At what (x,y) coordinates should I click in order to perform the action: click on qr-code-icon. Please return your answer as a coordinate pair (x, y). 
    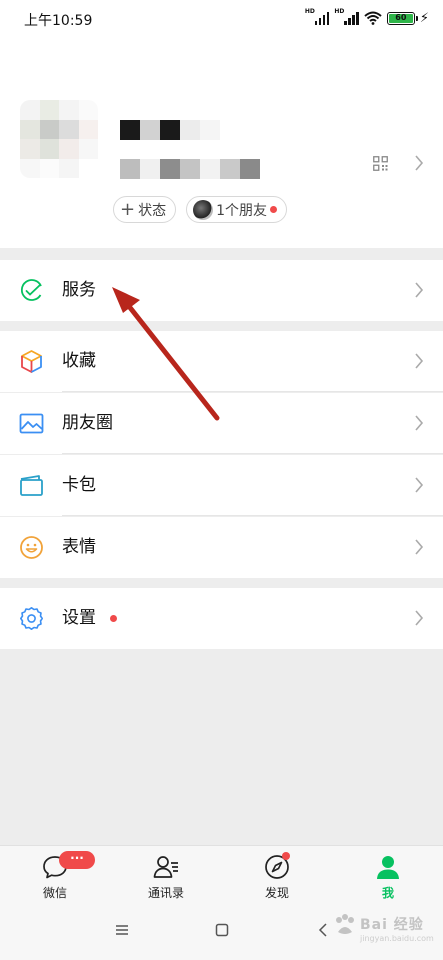
    Looking at the image, I should click on (380, 163).